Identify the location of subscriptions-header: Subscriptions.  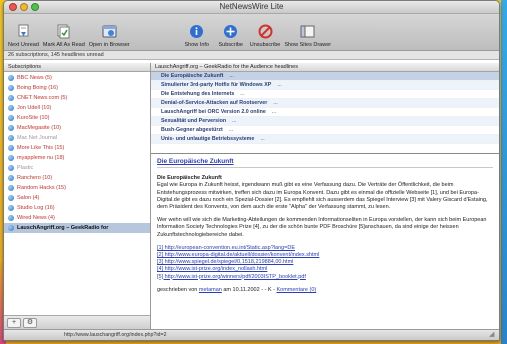
(77, 67).